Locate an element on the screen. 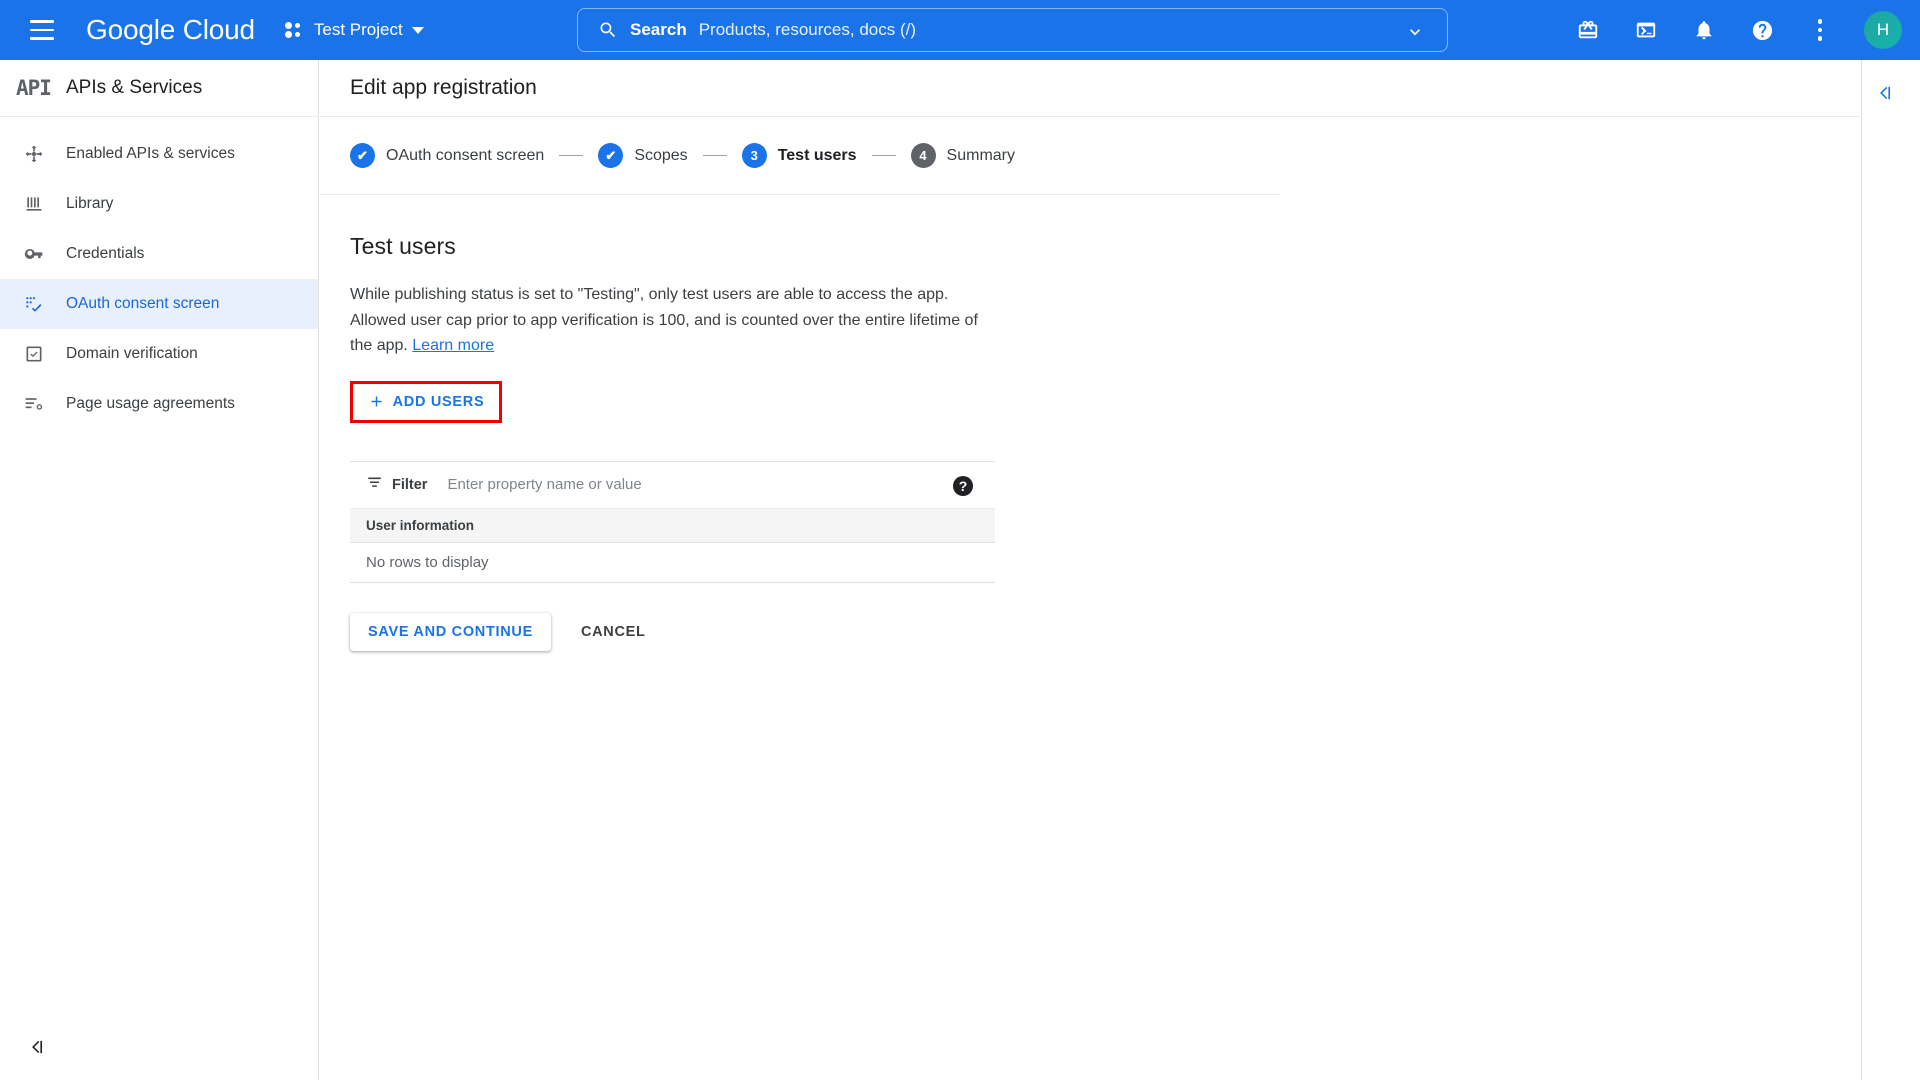  project-name: Test Project is located at coordinates (358, 29).